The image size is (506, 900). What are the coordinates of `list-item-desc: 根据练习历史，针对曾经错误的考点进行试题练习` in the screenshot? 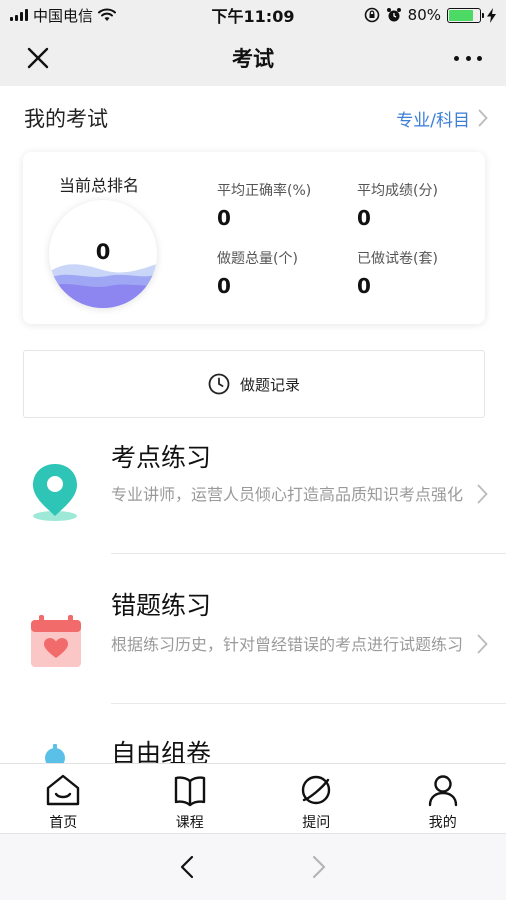 It's located at (287, 644).